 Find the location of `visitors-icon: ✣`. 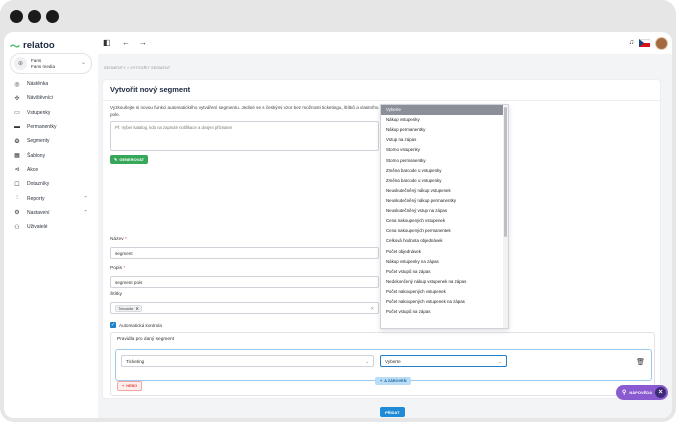

visitors-icon: ✣ is located at coordinates (17, 98).